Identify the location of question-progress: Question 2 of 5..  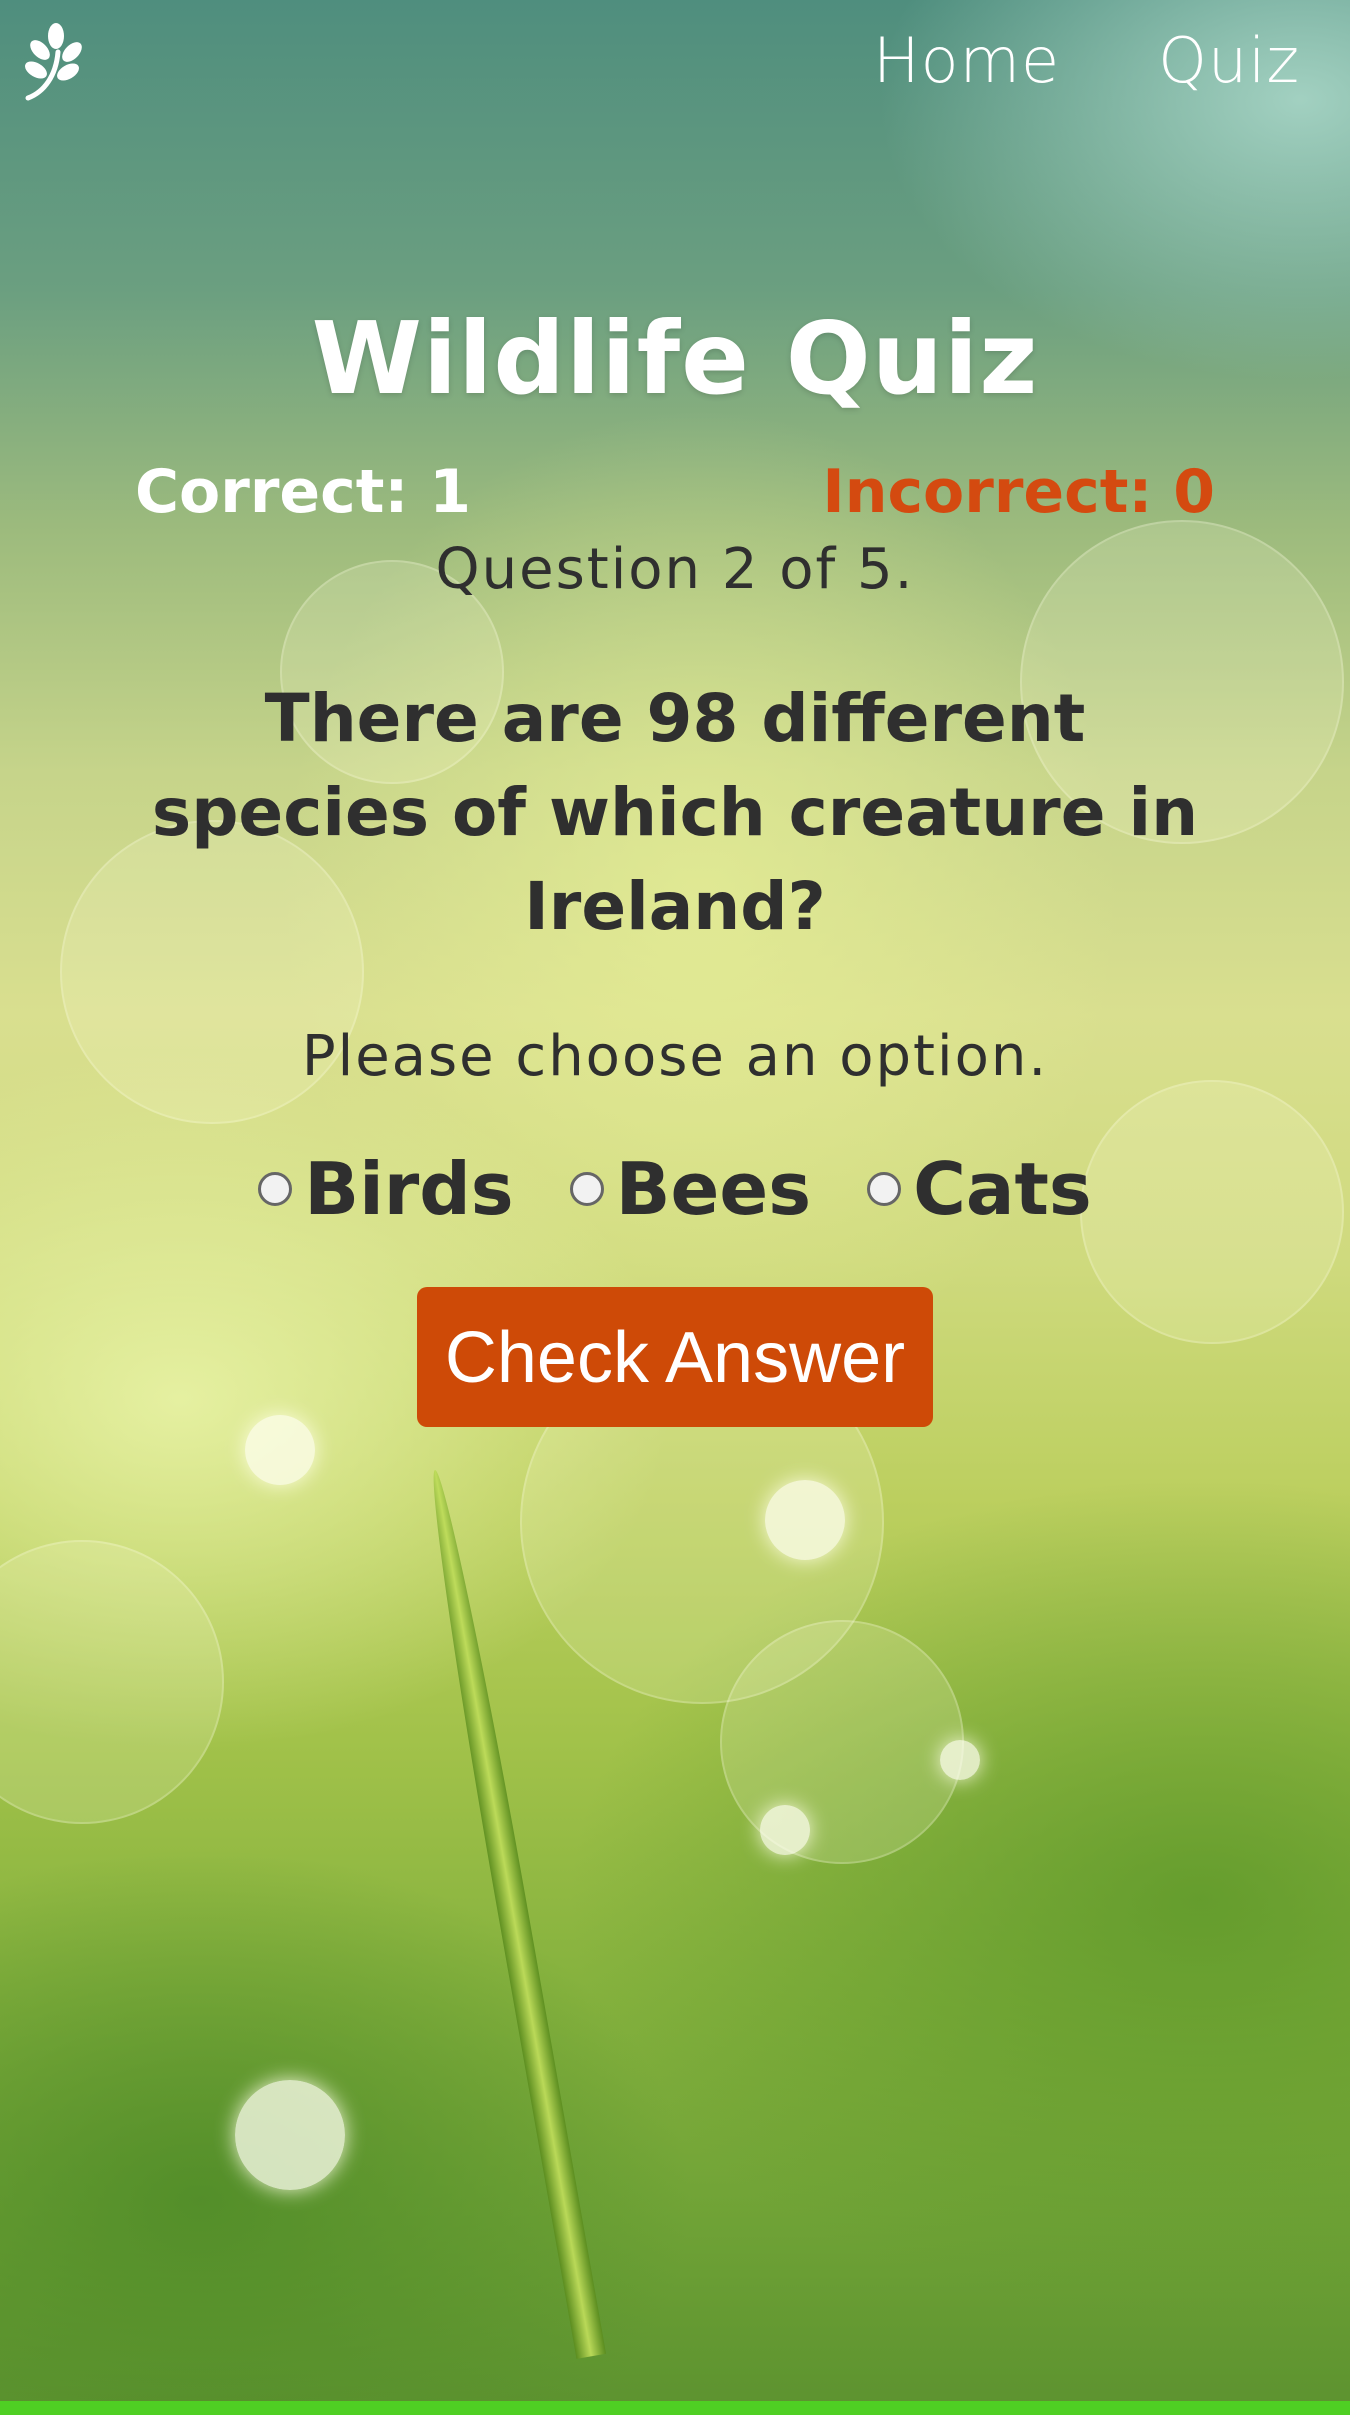
(675, 569).